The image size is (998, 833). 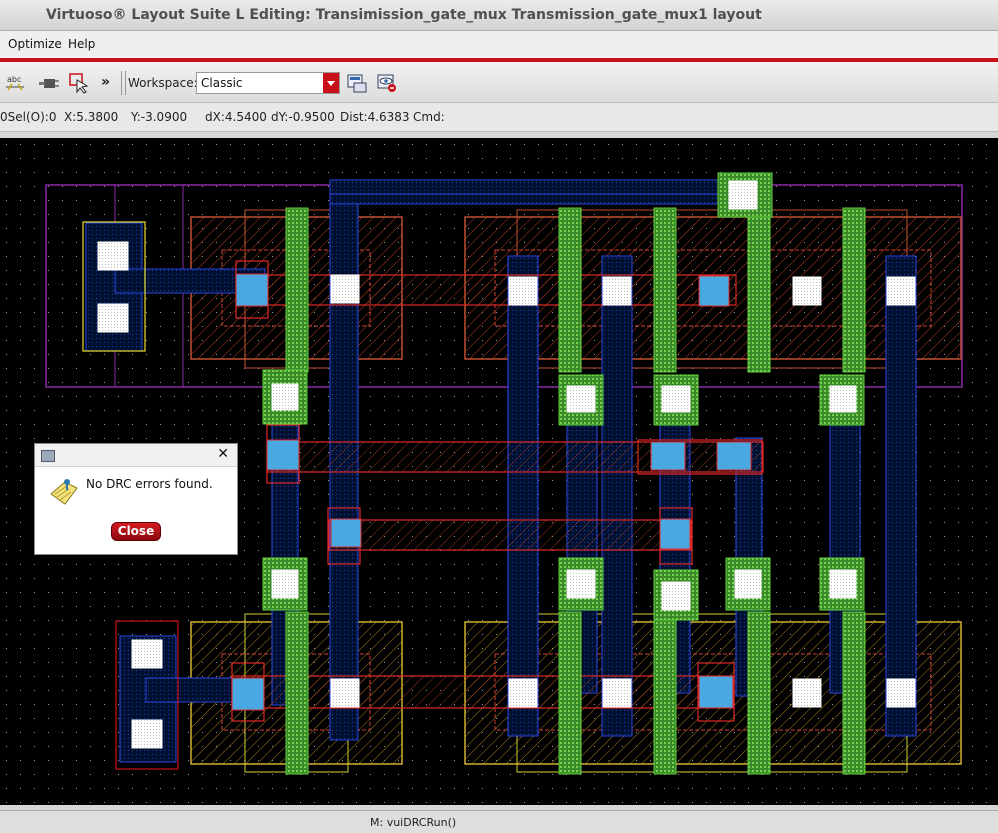 What do you see at coordinates (163, 83) in the screenshot?
I see `workspace-label: Workspace:` at bounding box center [163, 83].